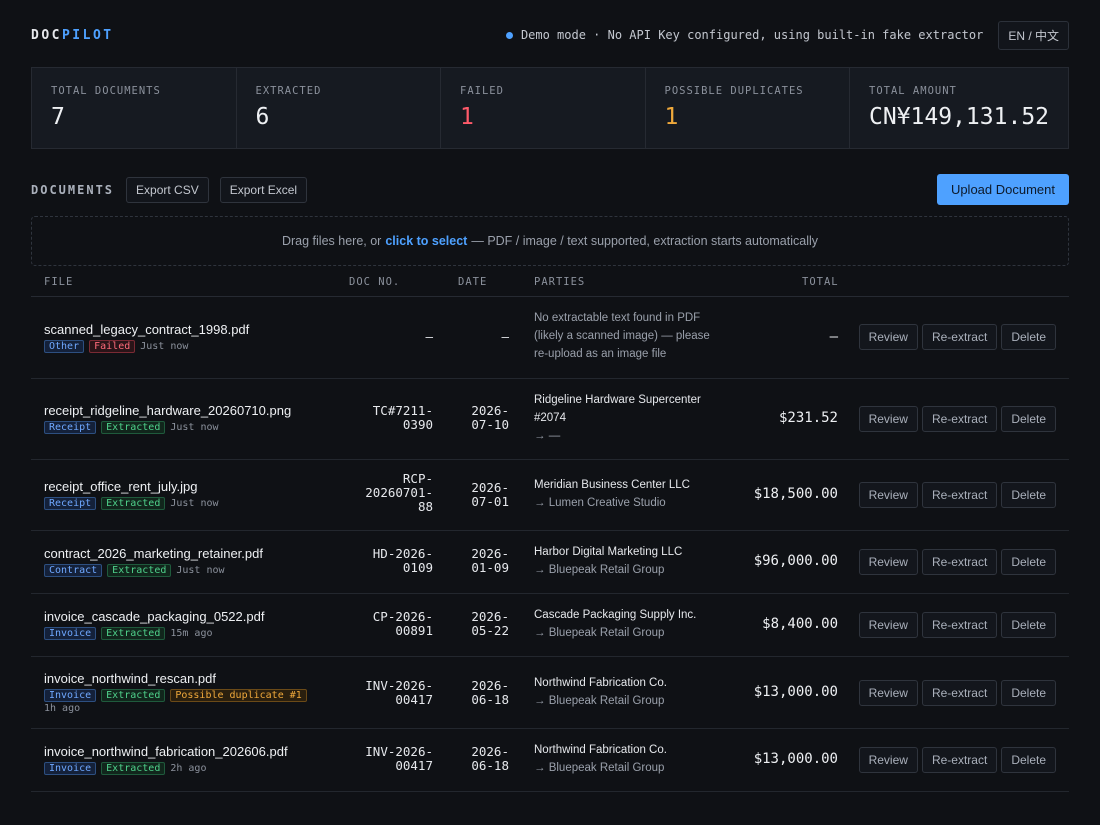 This screenshot has height=825, width=1100. I want to click on party-from: Northwind Fabrication Co., so click(600, 750).